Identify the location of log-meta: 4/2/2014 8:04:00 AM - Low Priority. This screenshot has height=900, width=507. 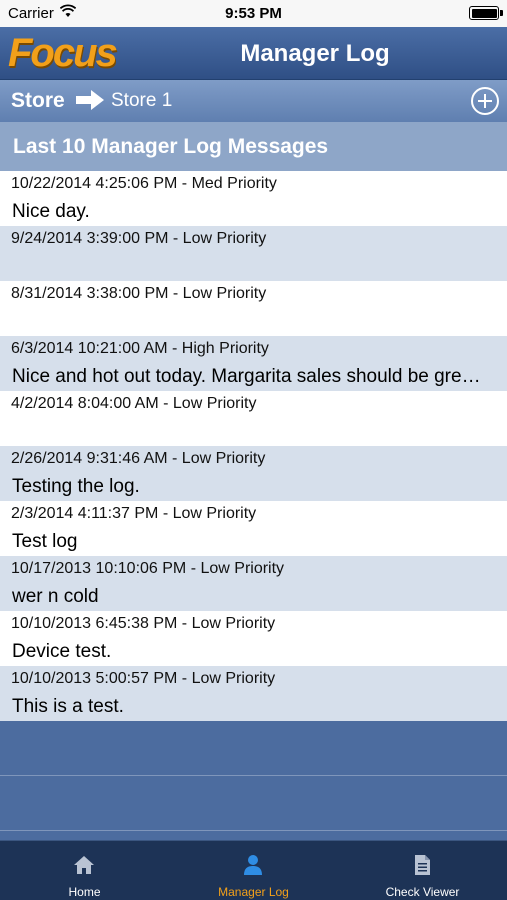
(134, 403).